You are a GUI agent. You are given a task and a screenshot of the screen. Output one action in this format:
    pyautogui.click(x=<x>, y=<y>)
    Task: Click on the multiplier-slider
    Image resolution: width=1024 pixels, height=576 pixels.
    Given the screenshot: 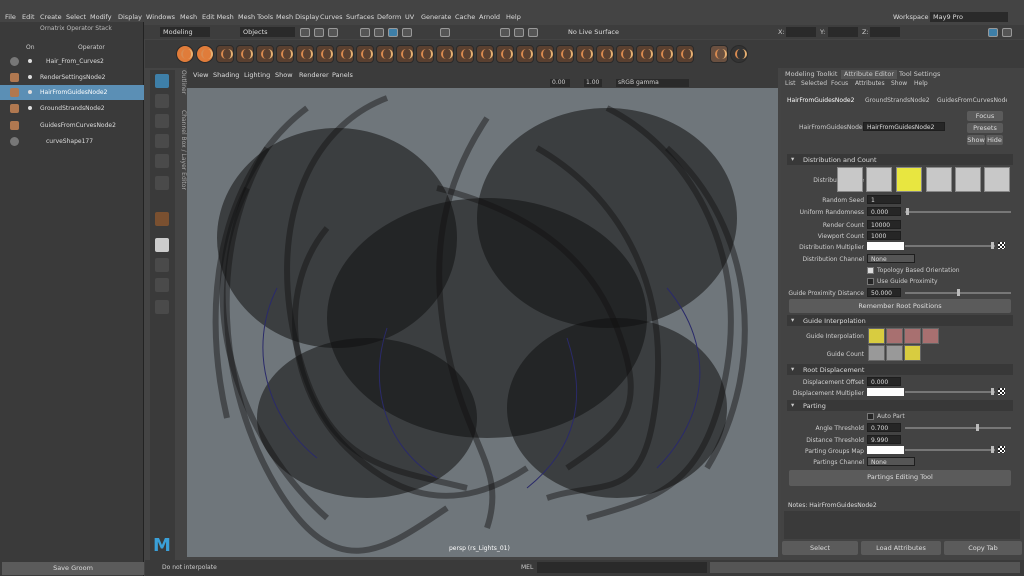 What is the action you would take?
    pyautogui.click(x=950, y=246)
    